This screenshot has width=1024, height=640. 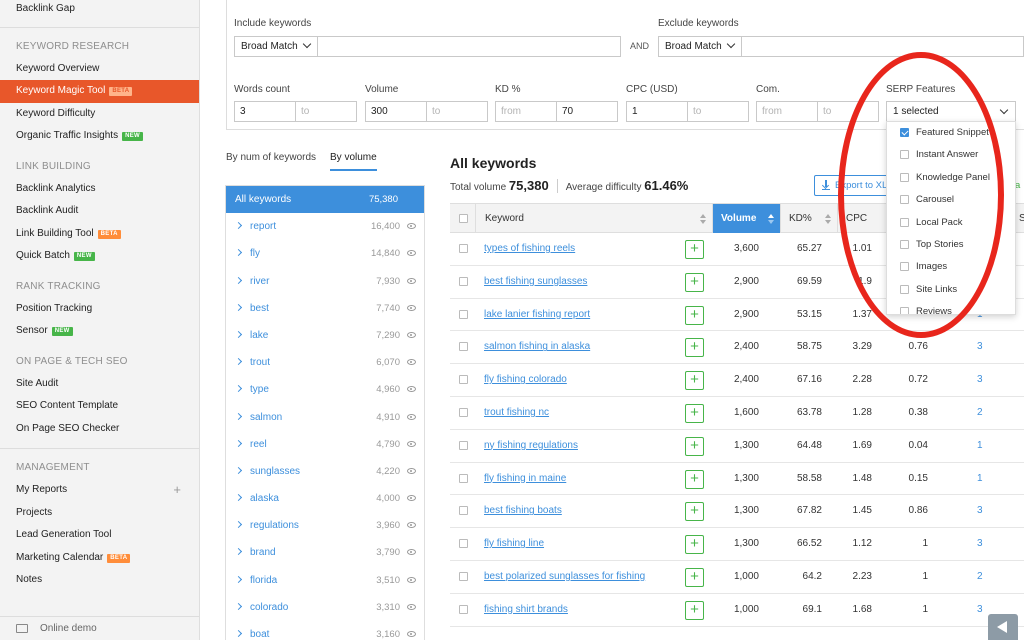 What do you see at coordinates (99, 234) in the screenshot?
I see `sidebar-item-link-building-tool: Link Building Tool BETA` at bounding box center [99, 234].